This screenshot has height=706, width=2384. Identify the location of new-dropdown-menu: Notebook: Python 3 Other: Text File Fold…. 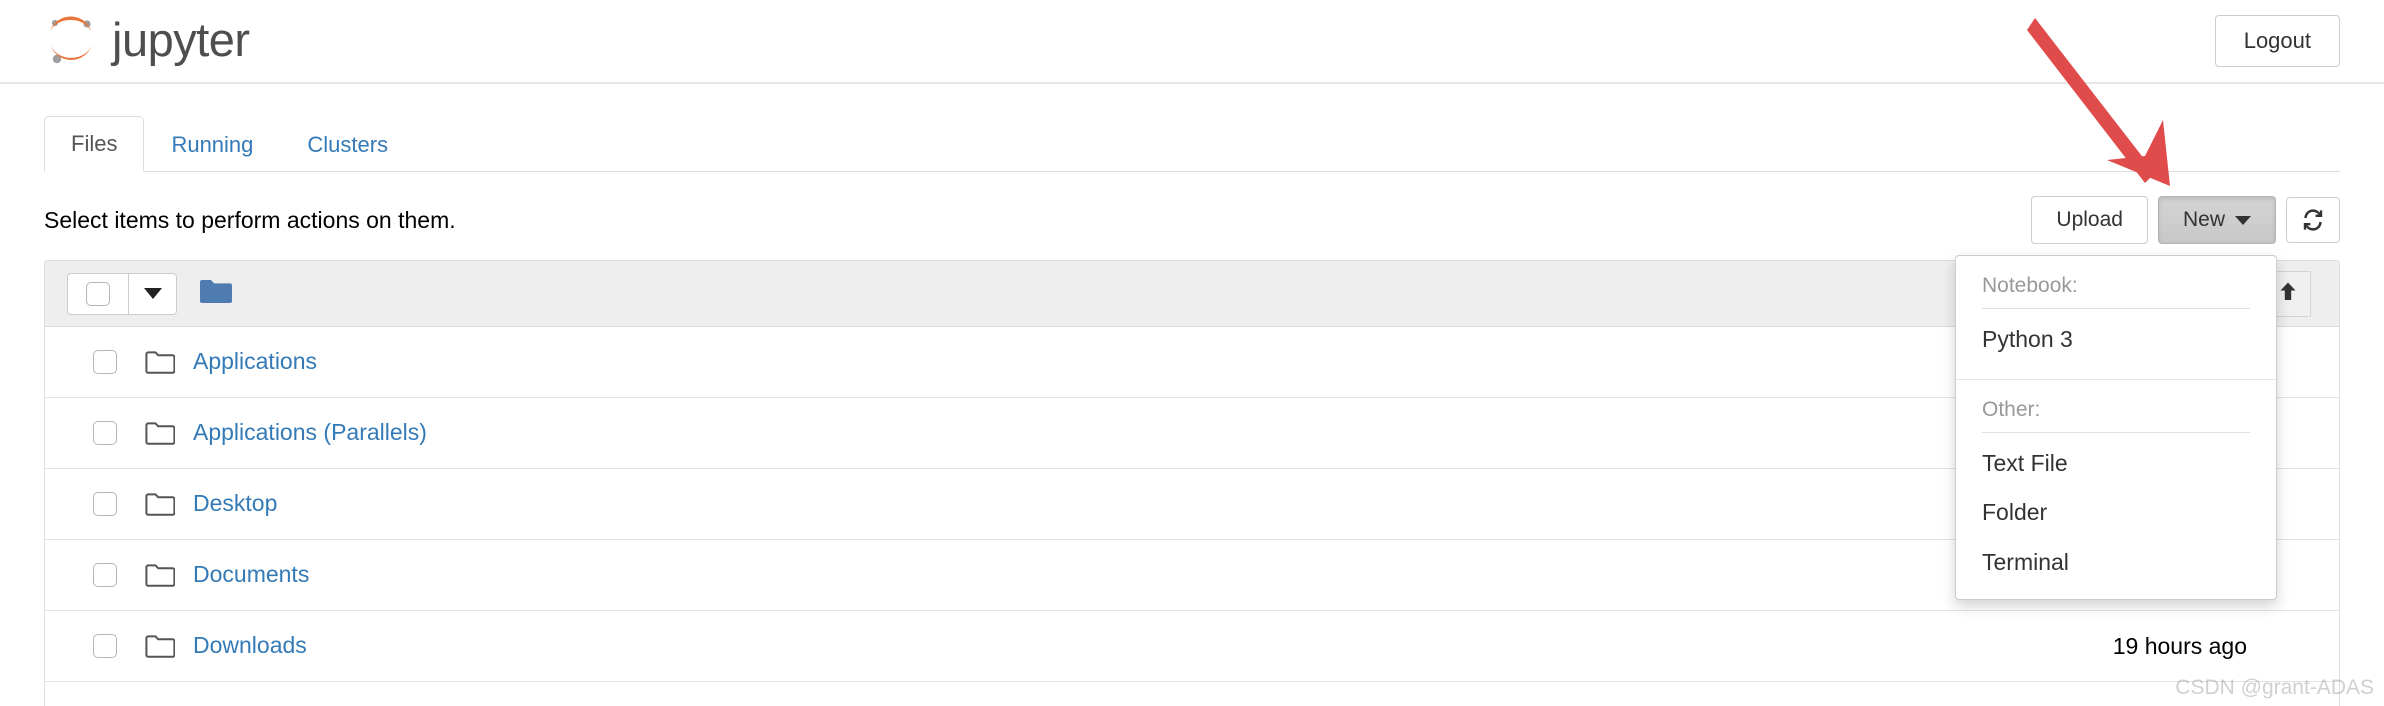
(2116, 428).